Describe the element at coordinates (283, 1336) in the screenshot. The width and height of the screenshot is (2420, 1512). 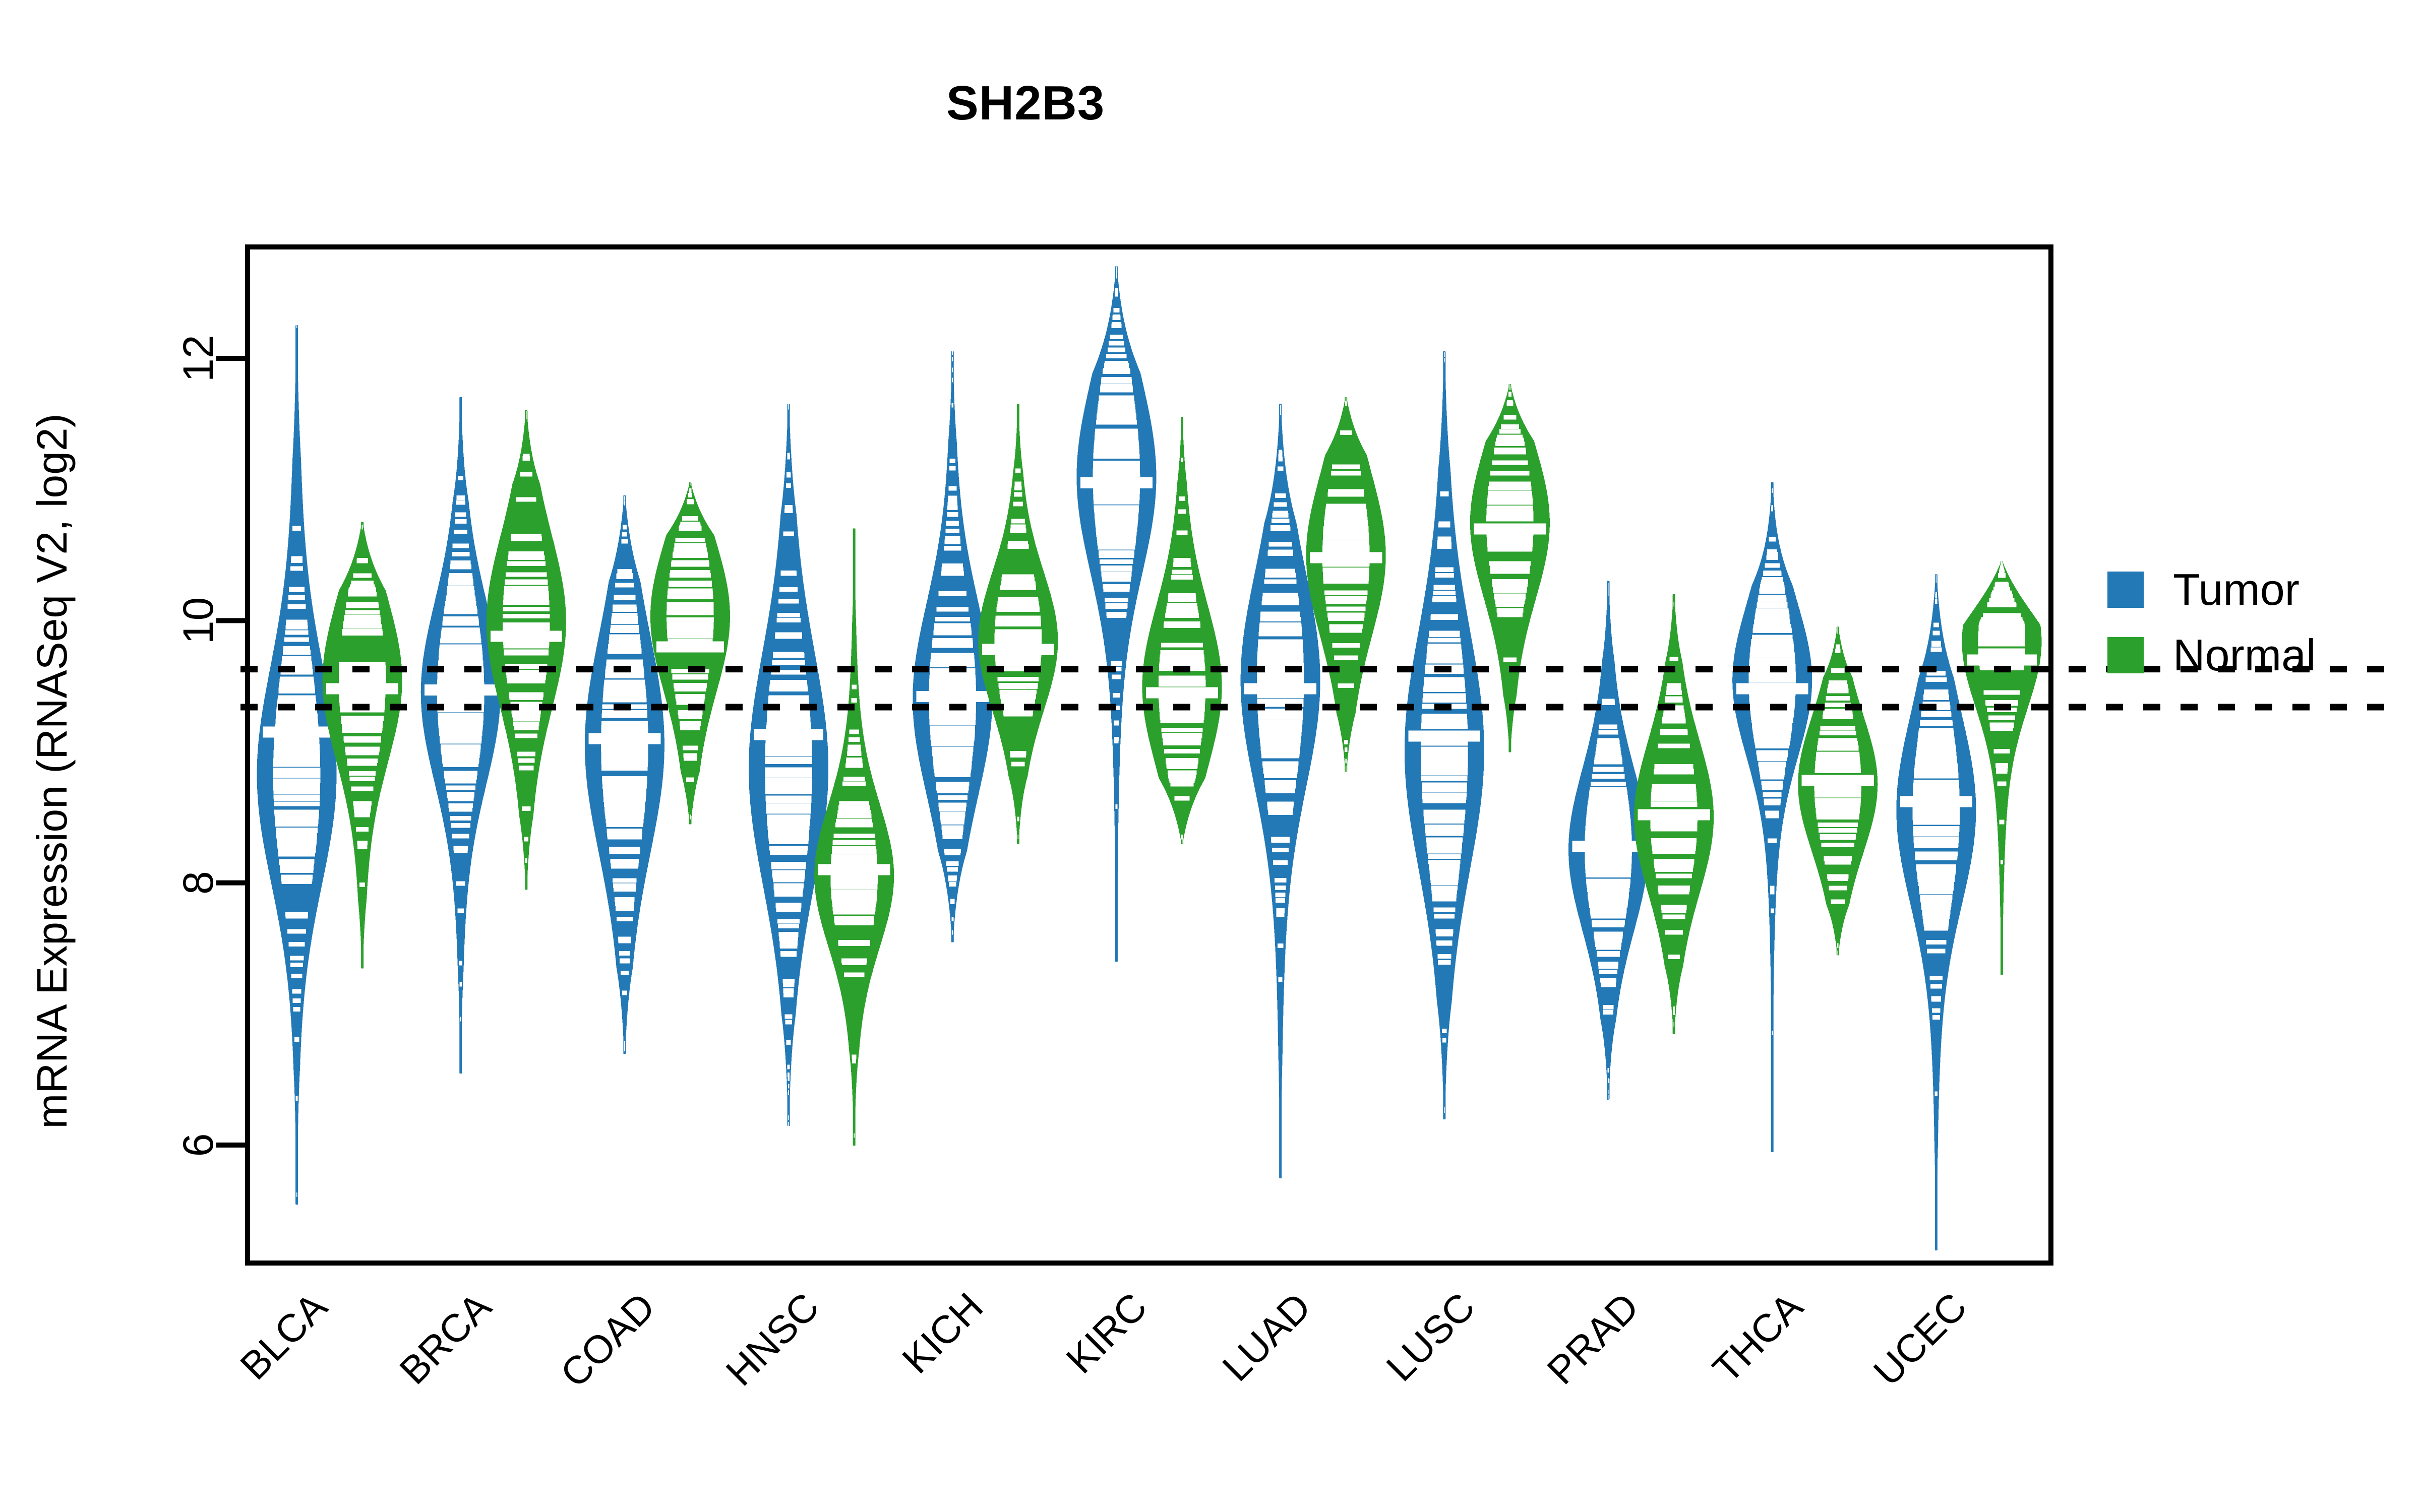
I see `x-tick-label: BLCA` at that location.